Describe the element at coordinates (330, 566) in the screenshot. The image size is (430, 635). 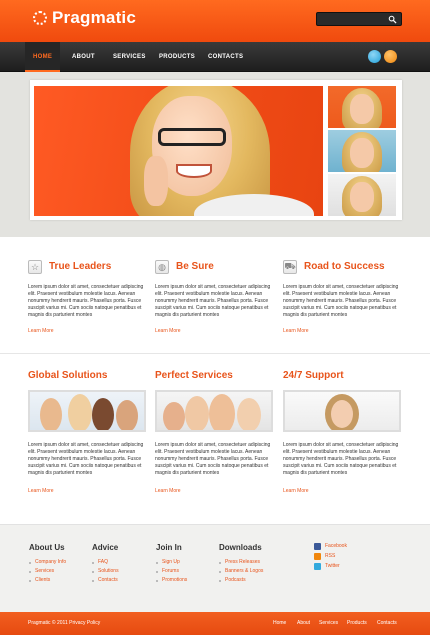
I see `twitter-link: Twitter` at that location.